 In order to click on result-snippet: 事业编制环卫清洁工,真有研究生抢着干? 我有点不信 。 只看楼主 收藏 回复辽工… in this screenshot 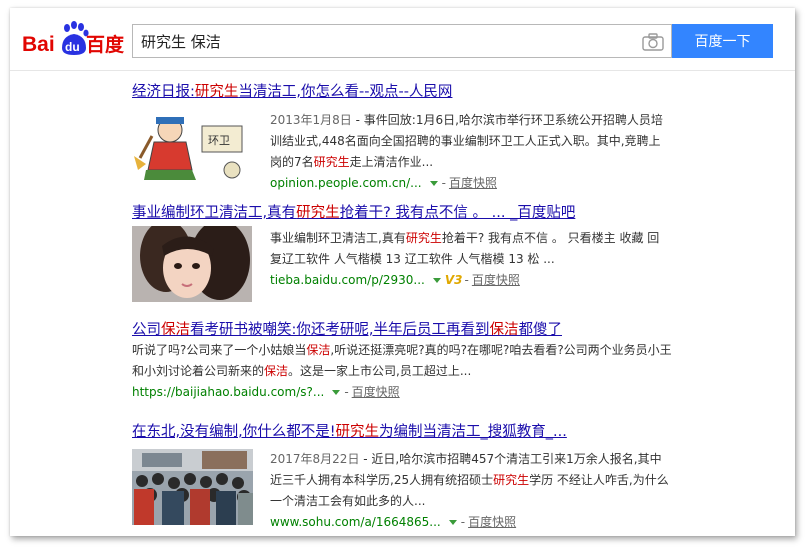, I will do `click(470, 259)`.